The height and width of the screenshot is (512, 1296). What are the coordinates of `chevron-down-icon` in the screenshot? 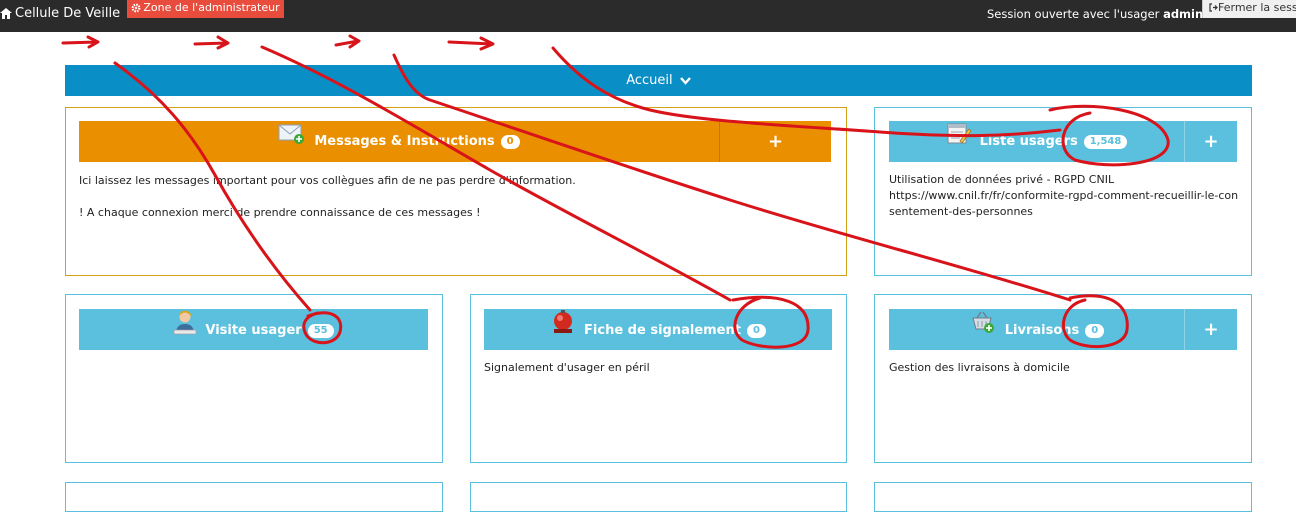 It's located at (685, 81).